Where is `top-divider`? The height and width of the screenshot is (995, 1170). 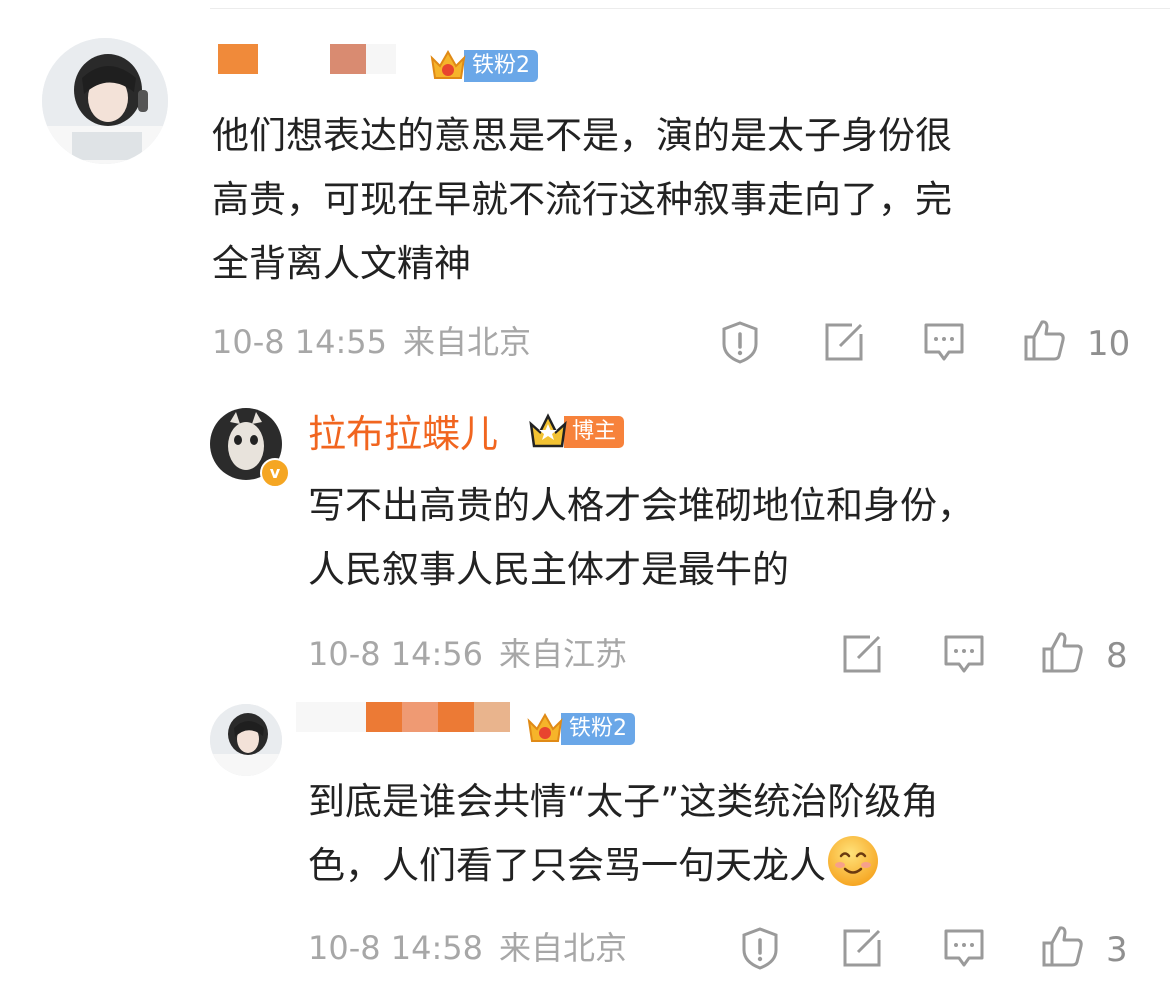 top-divider is located at coordinates (690, 8).